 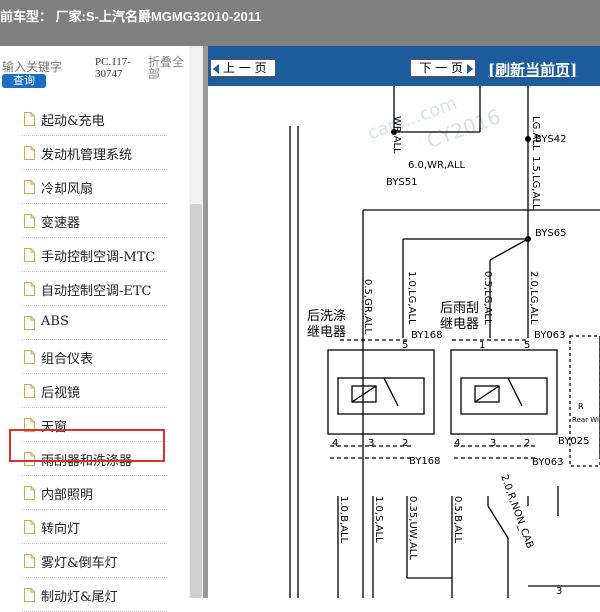 I want to click on vehicle-title: 前车型： 厂家:S-上汽名爵MGMG32010-2011, so click(x=131, y=16).